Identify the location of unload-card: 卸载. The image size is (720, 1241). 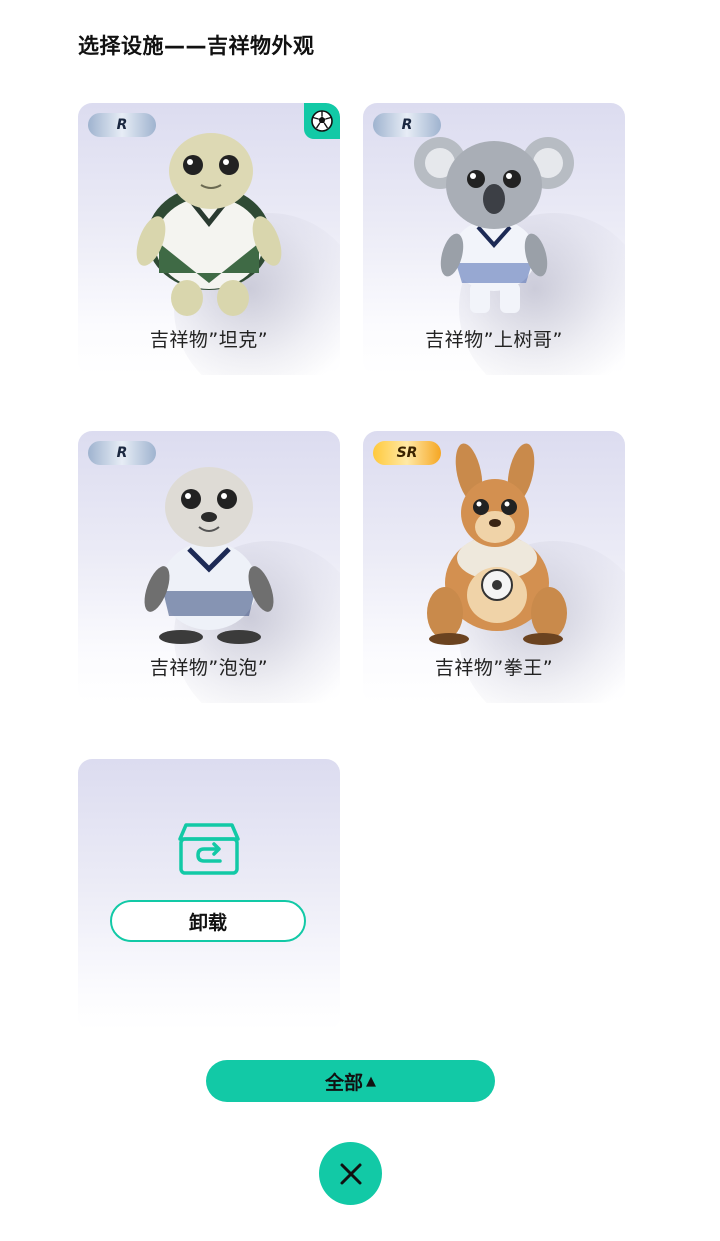
(209, 895).